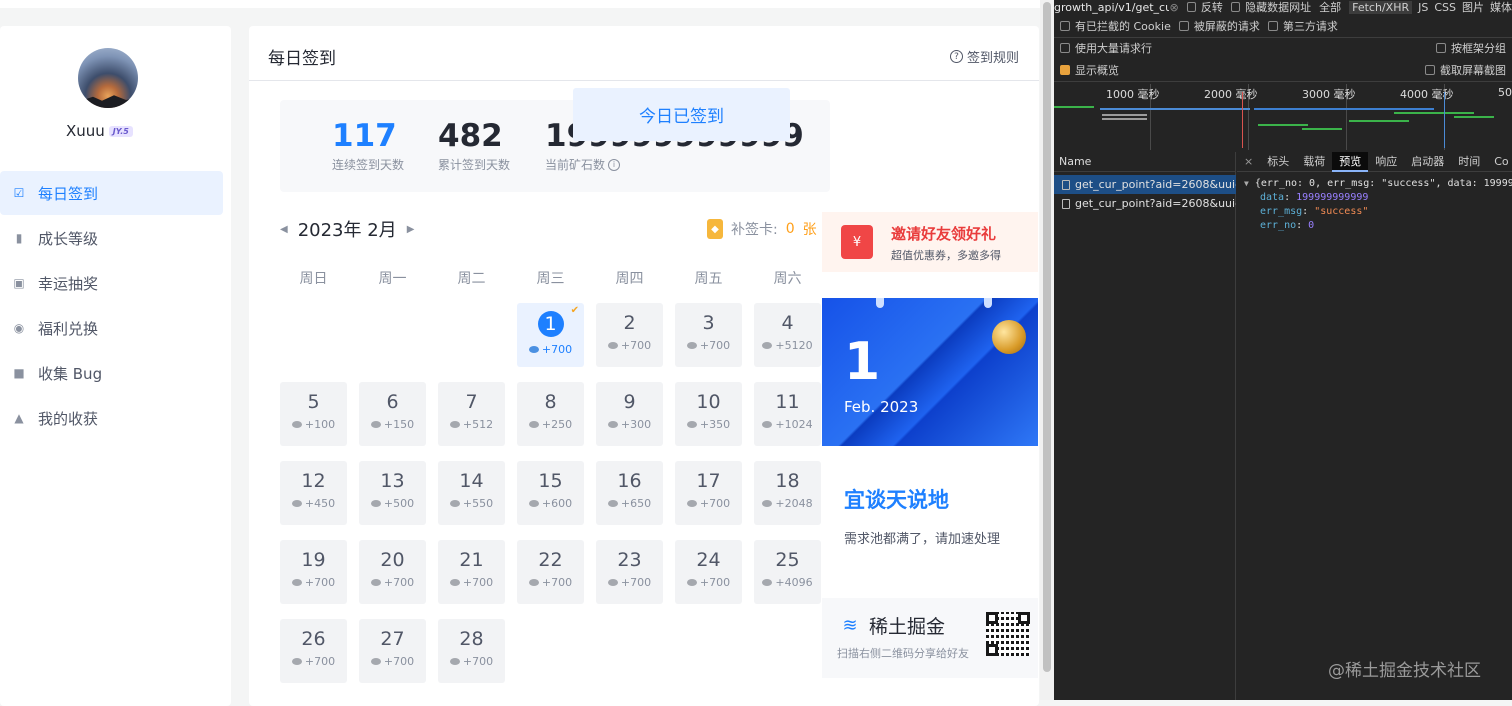  I want to click on calendar-day: 1 +700 ✔, so click(550, 335).